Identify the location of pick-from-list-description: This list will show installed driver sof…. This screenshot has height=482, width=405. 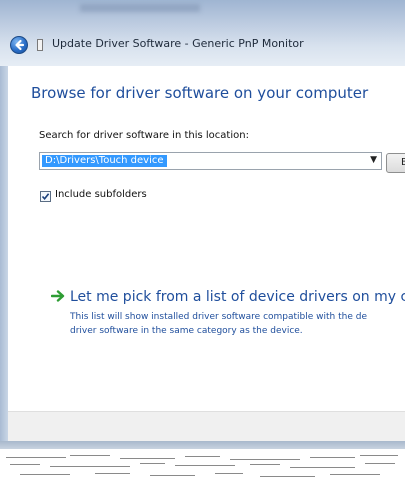
(237, 324).